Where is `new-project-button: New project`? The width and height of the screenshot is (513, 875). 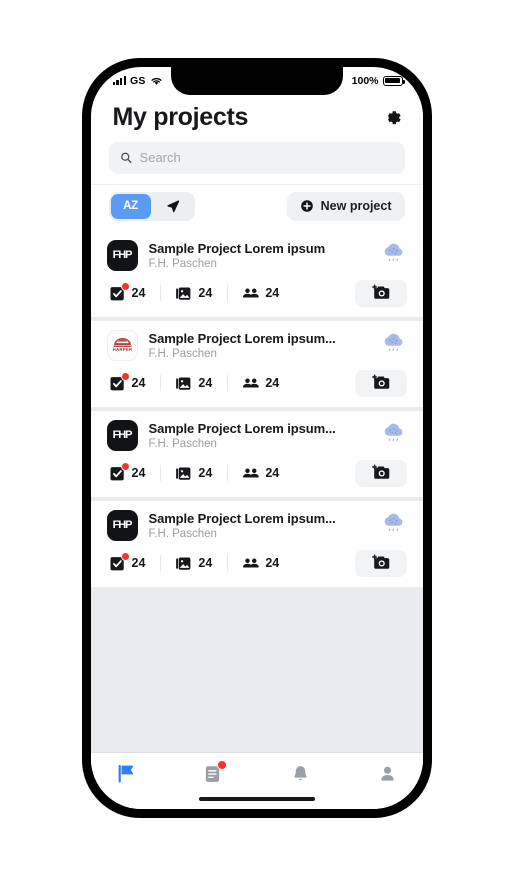 new-project-button: New project is located at coordinates (345, 206).